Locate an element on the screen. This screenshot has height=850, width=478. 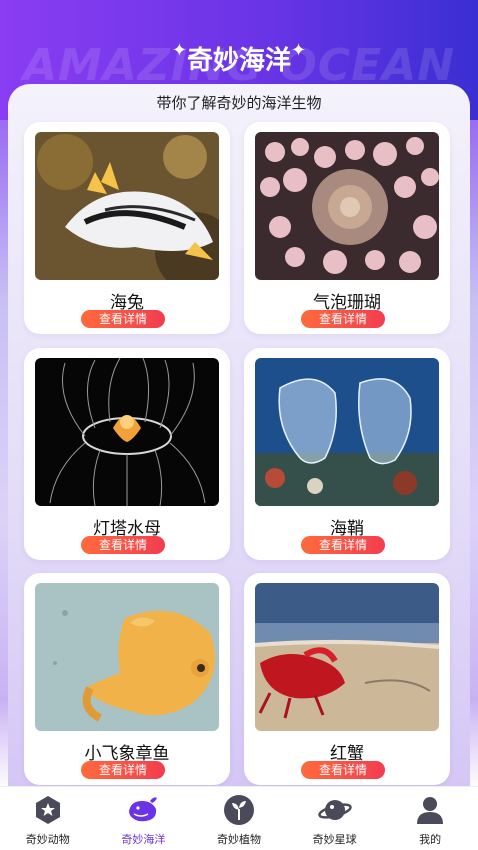
sprout-icon is located at coordinates (238, 810).